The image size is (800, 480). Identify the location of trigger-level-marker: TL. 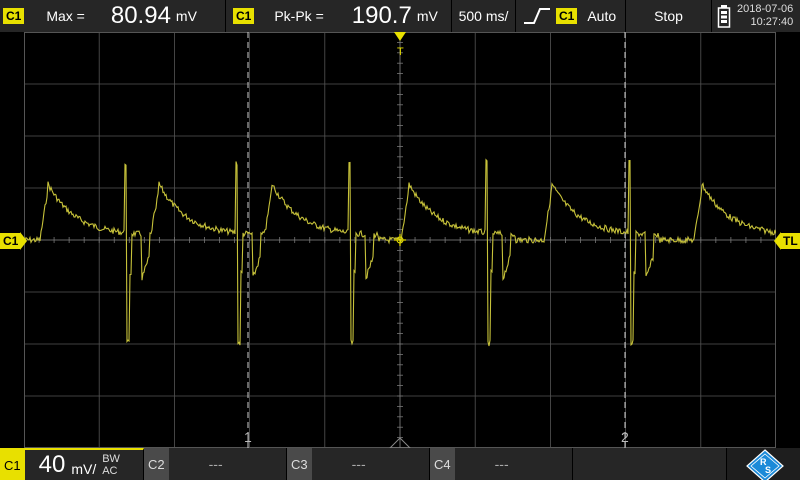
(787, 241).